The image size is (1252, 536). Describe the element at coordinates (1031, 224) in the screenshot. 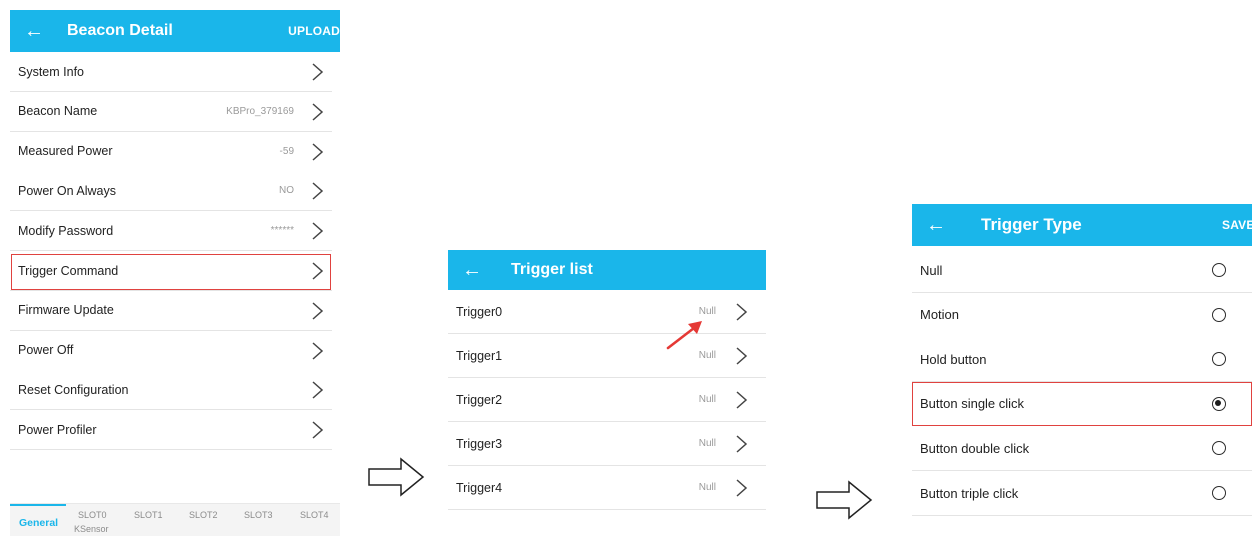

I see `page-title: Trigger Type` at that location.